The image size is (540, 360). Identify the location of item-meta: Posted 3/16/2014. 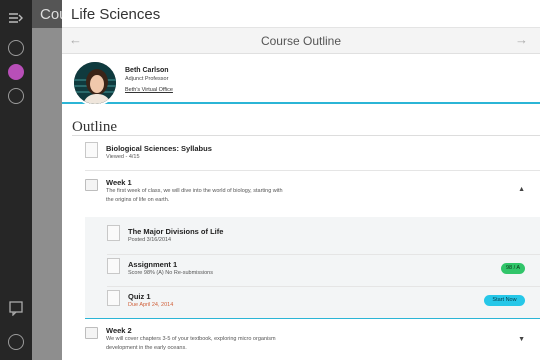
(150, 240).